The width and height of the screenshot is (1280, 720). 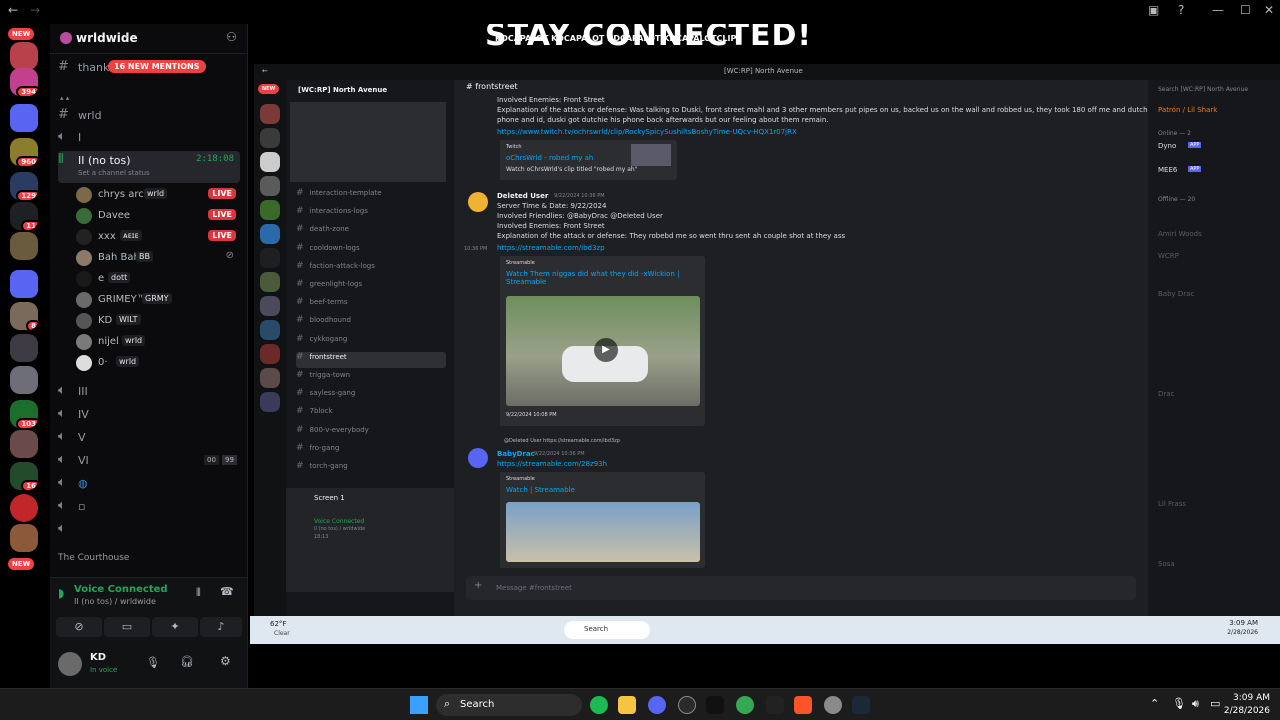 What do you see at coordinates (158, 237) in the screenshot?
I see `voice-user: xxx ᴀᴇɪᴇ LIVE` at bounding box center [158, 237].